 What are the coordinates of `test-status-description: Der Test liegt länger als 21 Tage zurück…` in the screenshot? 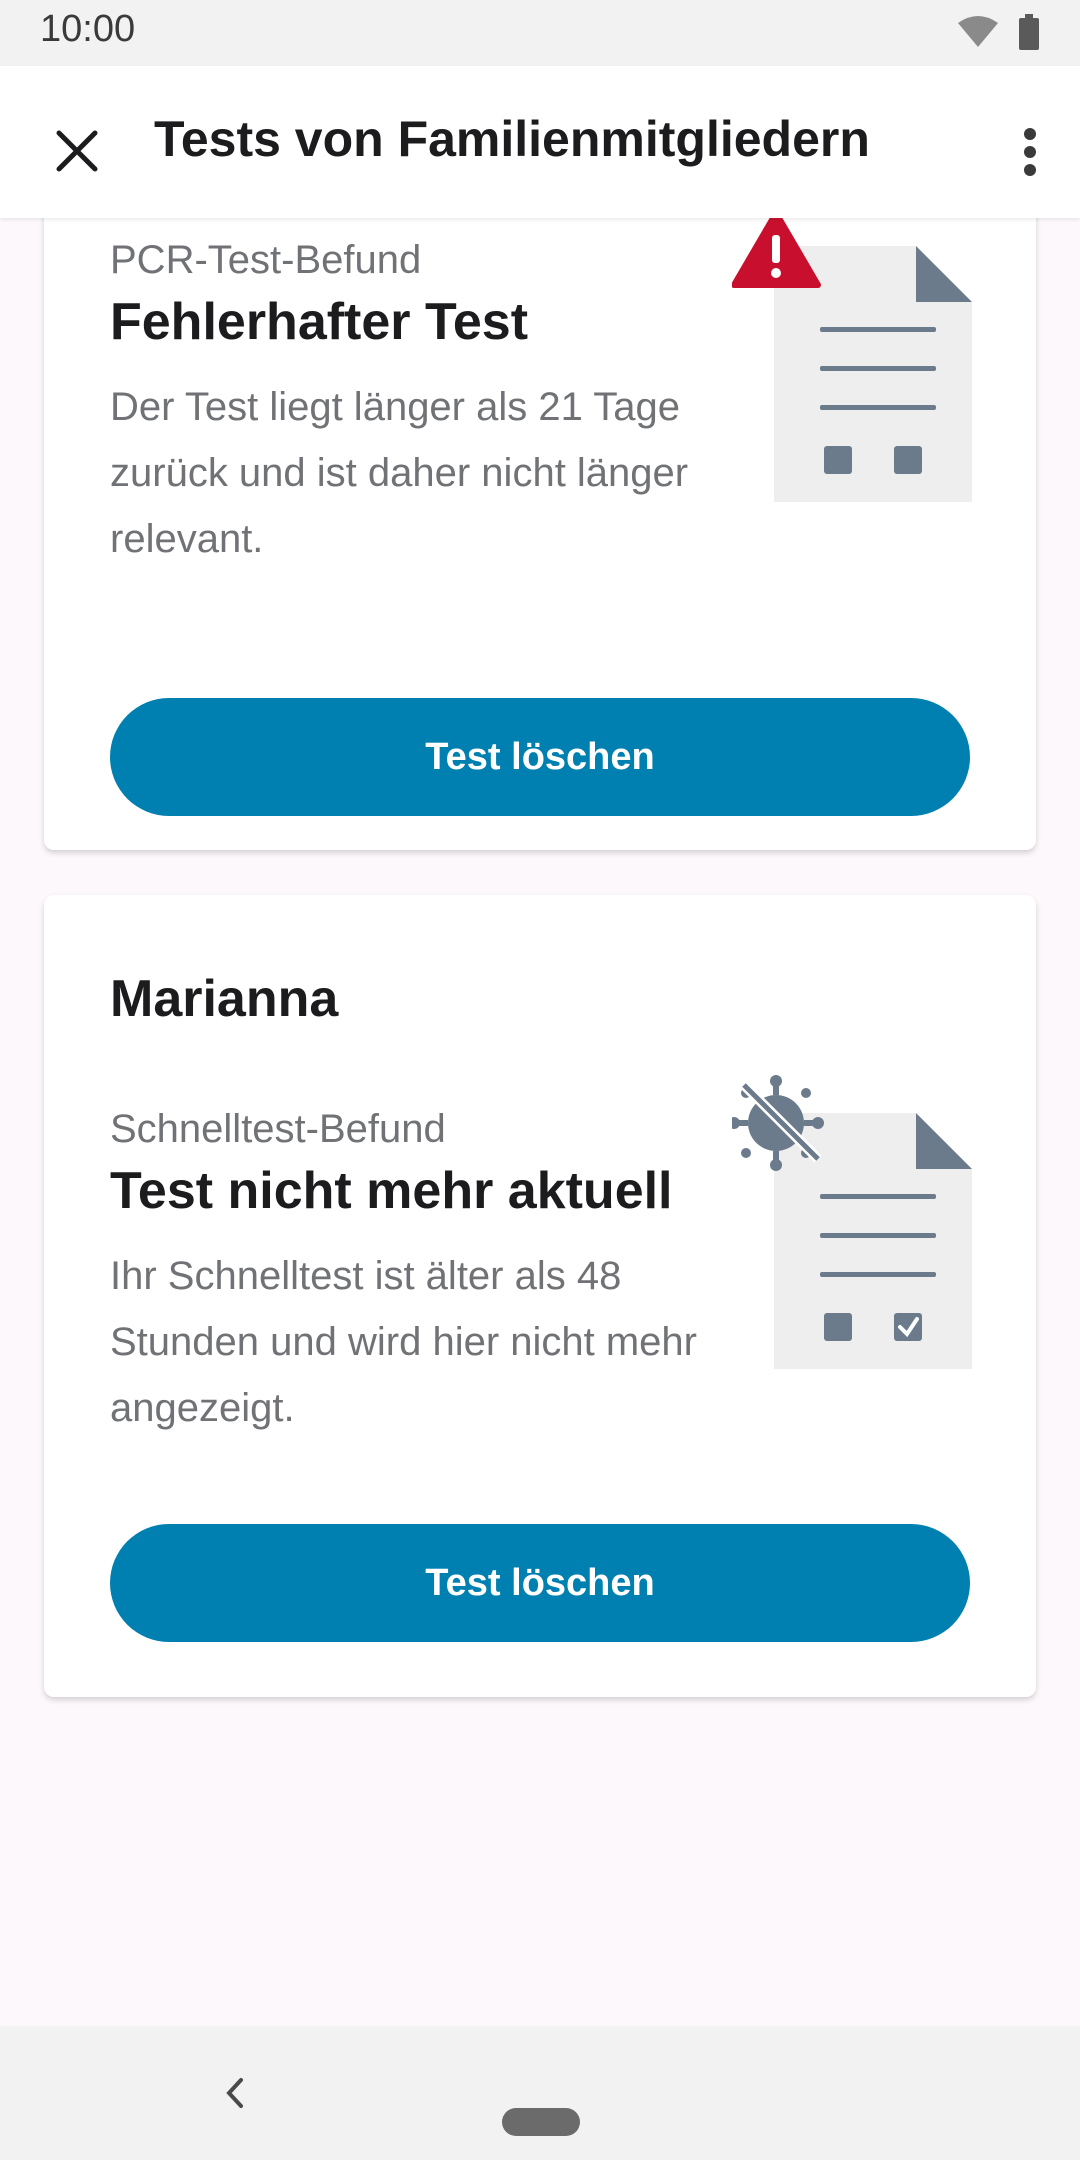 It's located at (399, 473).